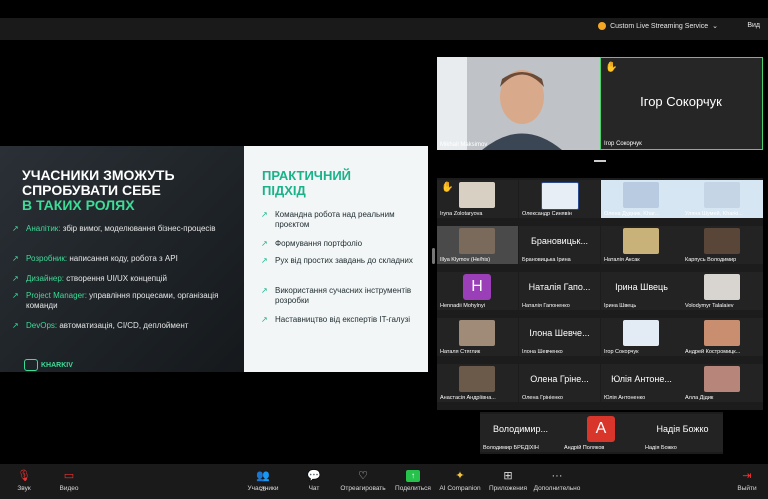 The height and width of the screenshot is (499, 768). I want to click on more-button: ··· Дополнительно, so click(557, 478).